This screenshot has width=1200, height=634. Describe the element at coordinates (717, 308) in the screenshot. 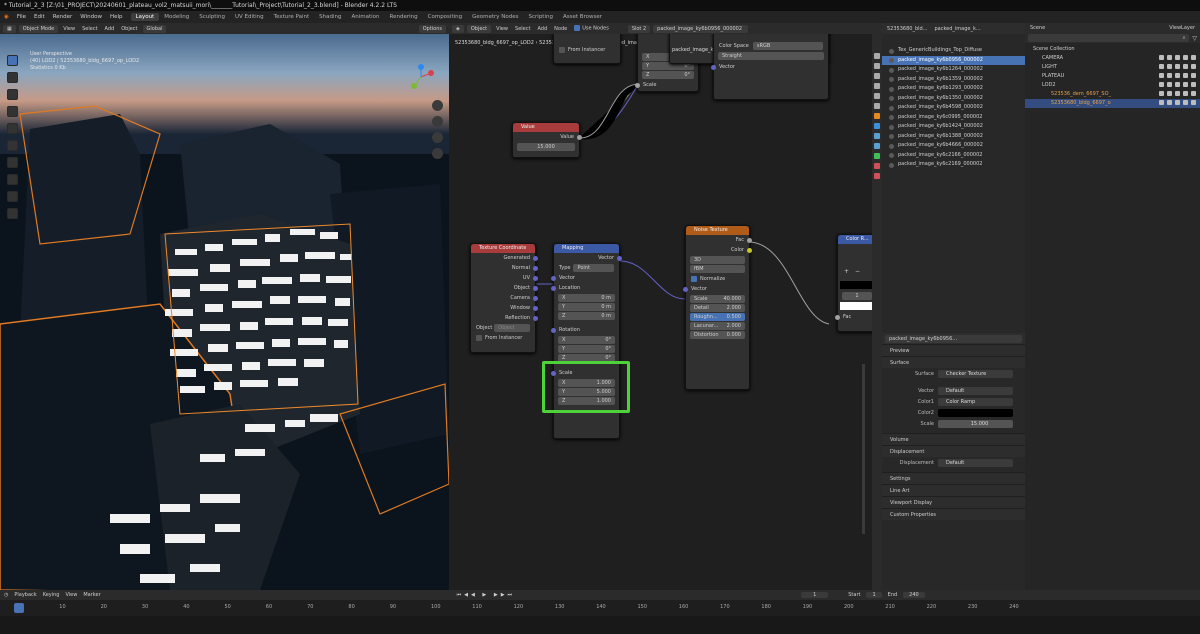

I see `noise-detail-field: Detail 2.000` at that location.